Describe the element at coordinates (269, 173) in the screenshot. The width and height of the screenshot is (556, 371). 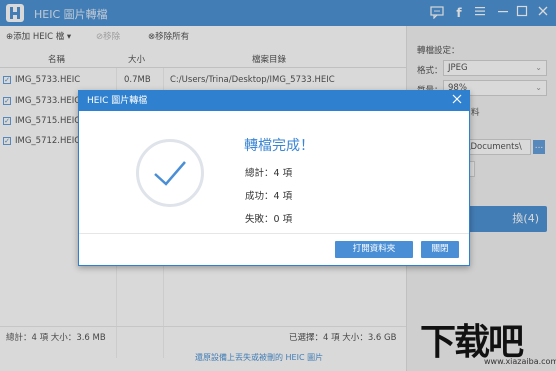
I see `total-line: 總計：4 項` at that location.